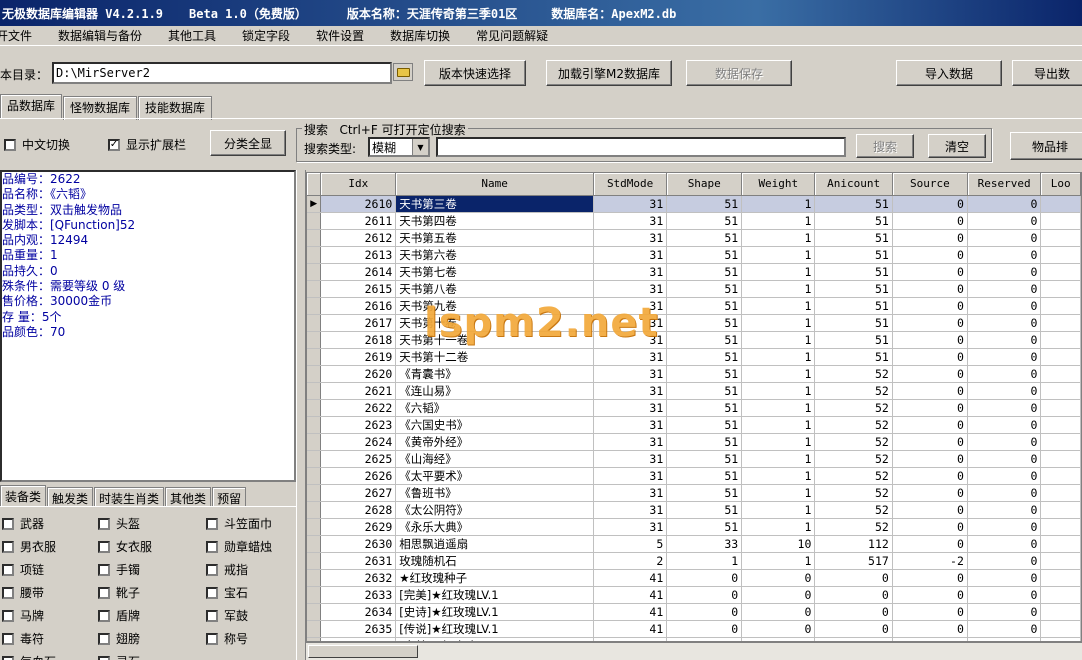 The image size is (1082, 660). I want to click on cell-name: 天书第七卷, so click(494, 272).